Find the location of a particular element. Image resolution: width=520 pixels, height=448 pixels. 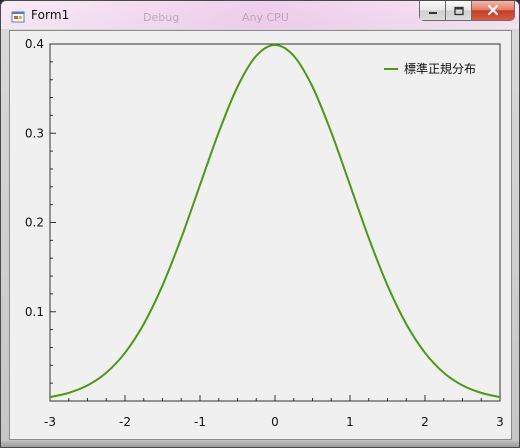

minimize-icon is located at coordinates (433, 10).